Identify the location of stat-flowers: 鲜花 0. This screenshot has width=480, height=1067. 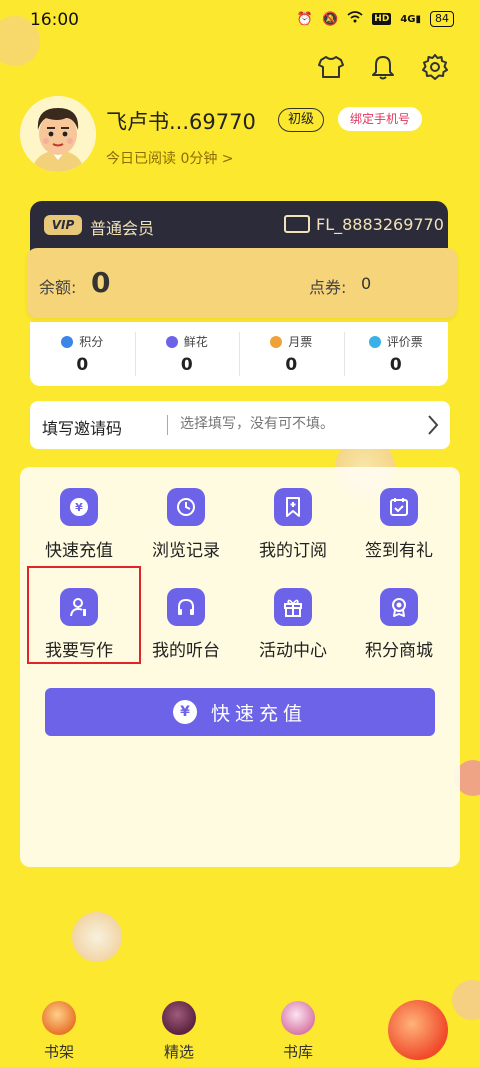
(187, 354).